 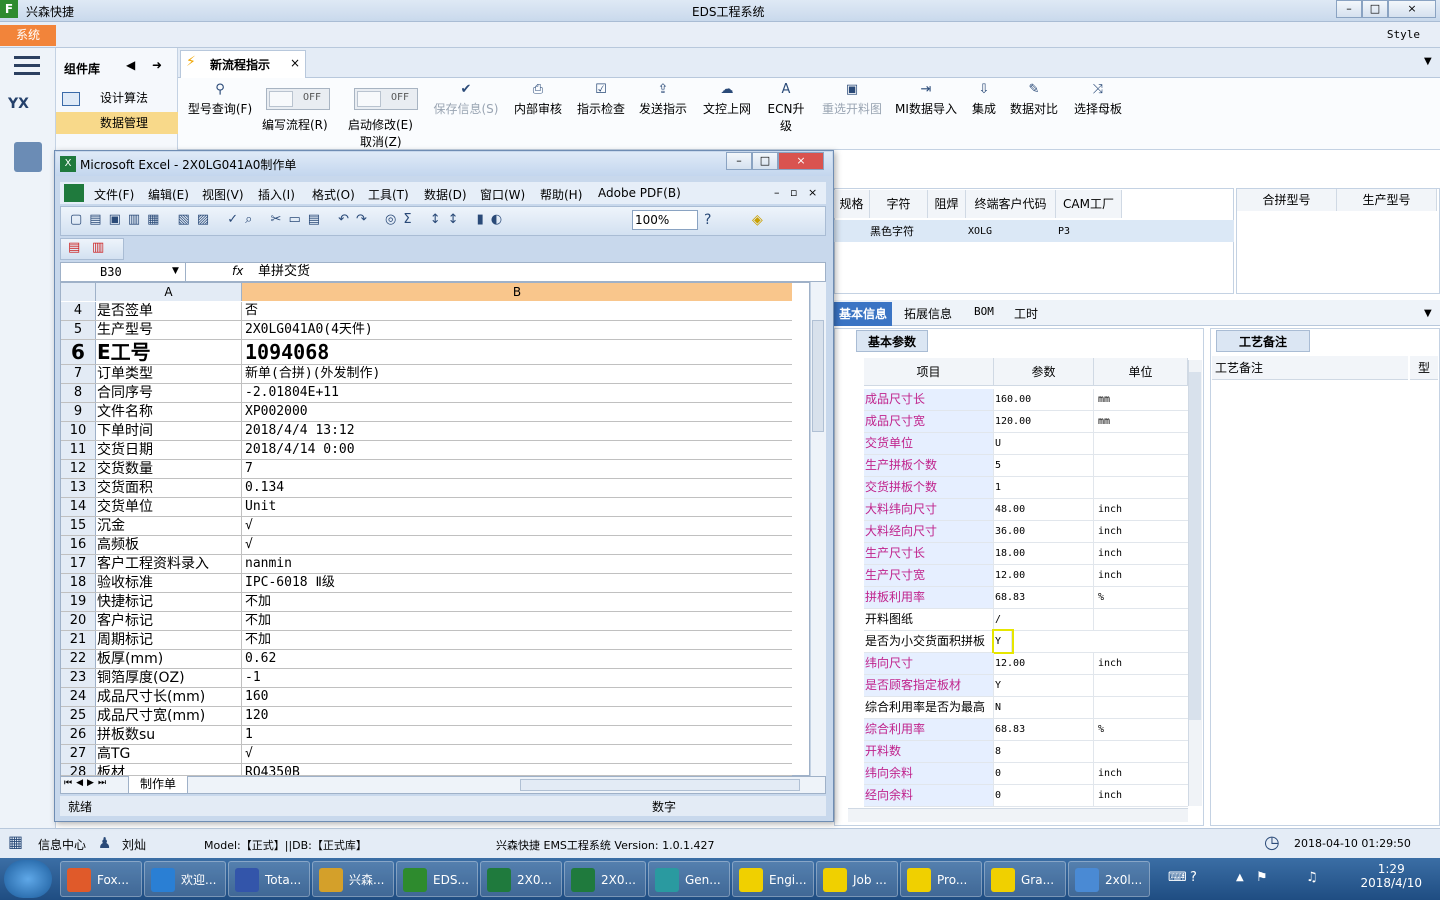 I want to click on param-row: 纬向尺寸 12.00 inch, so click(x=1026, y=664).